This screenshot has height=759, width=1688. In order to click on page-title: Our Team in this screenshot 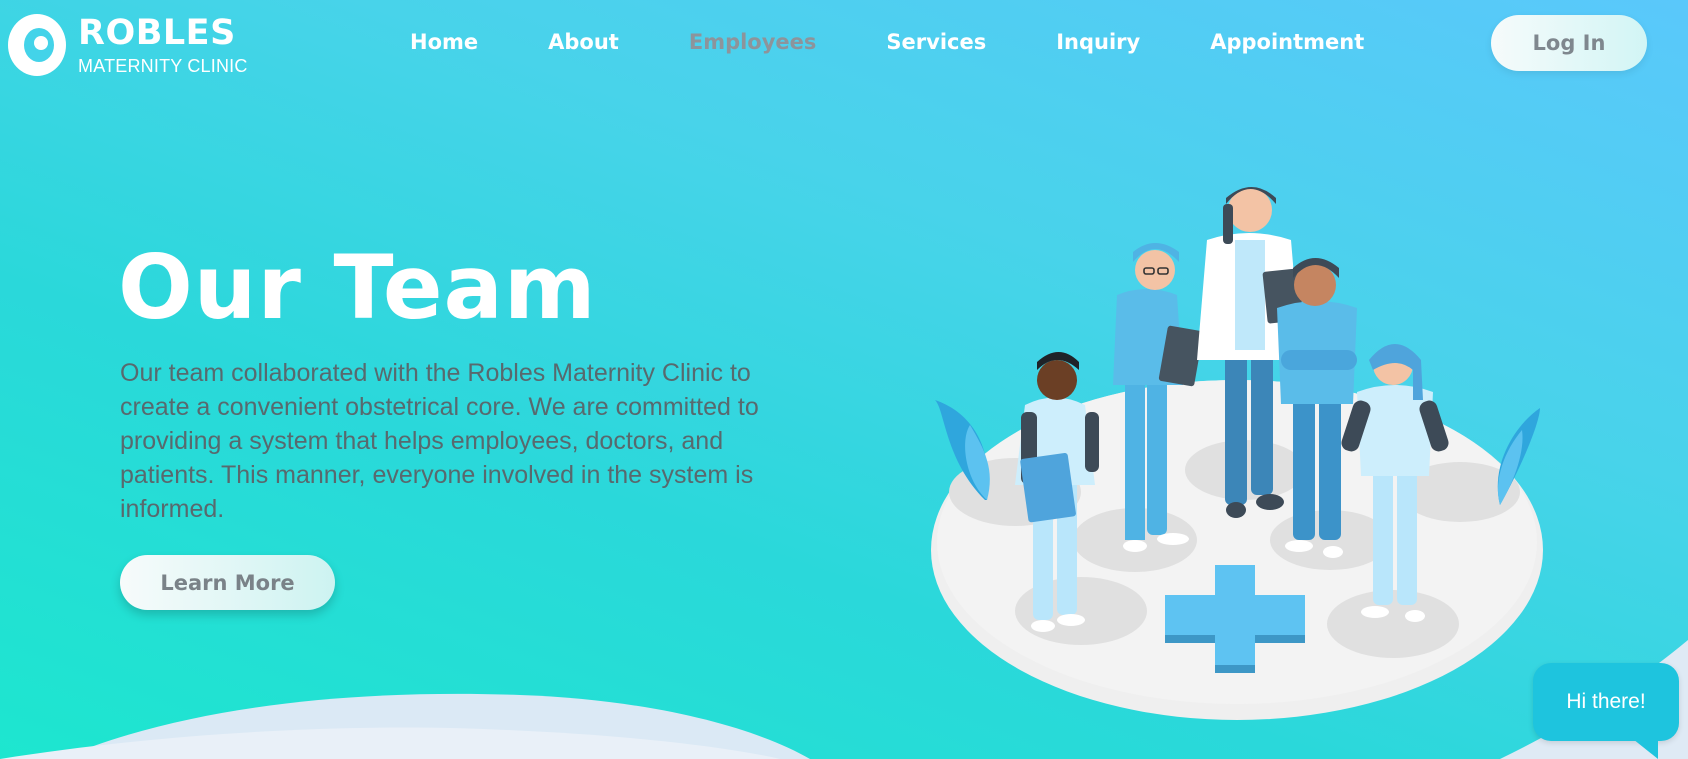, I will do `click(357, 287)`.